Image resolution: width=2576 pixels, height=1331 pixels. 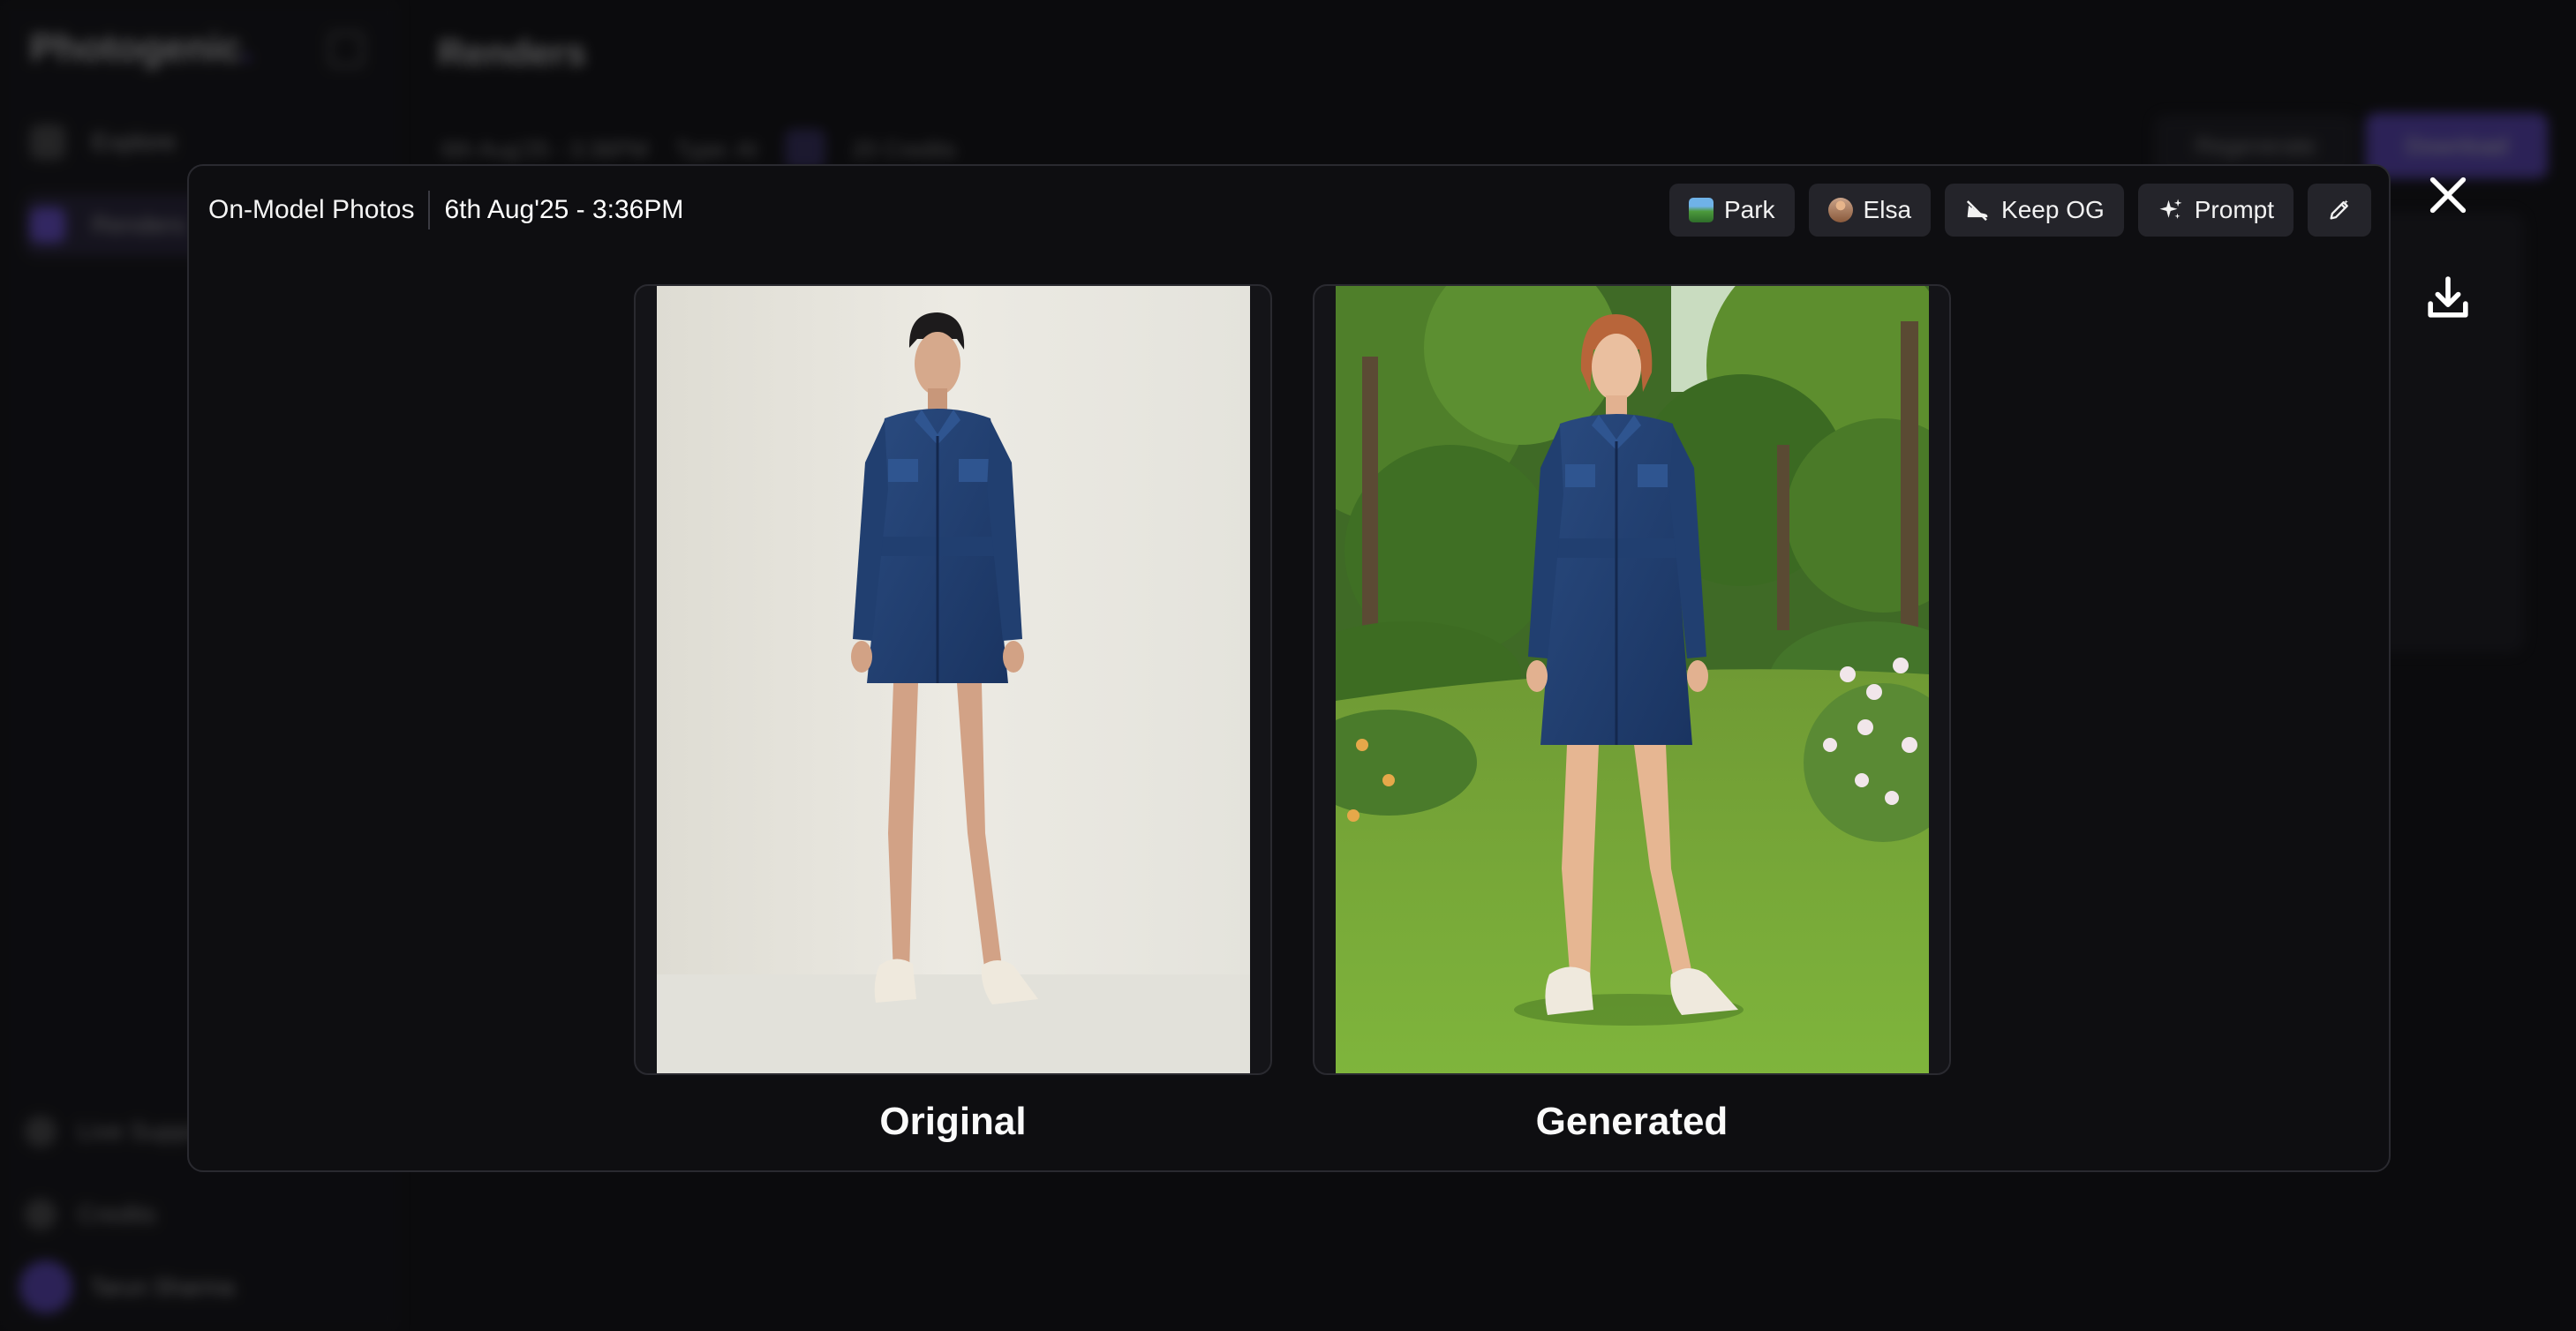 I want to click on prompt-tag: Prompt, so click(x=2216, y=210).